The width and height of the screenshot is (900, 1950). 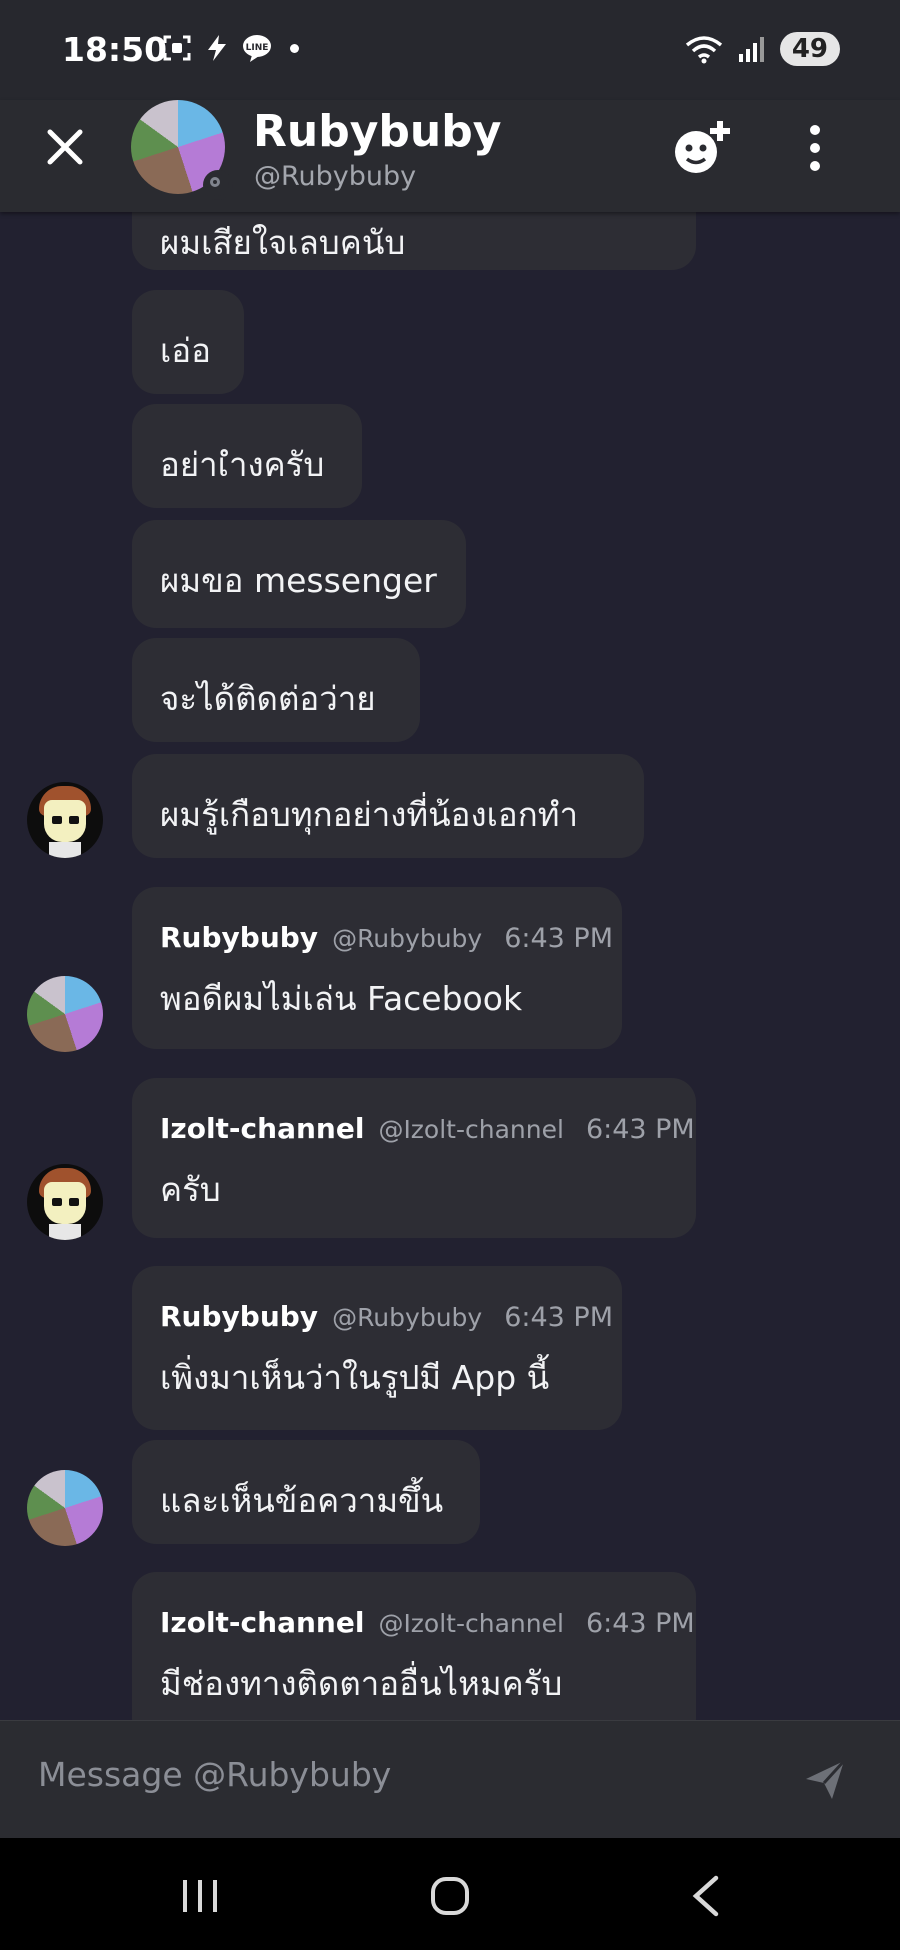 What do you see at coordinates (815, 148) in the screenshot?
I see `more-options-icon` at bounding box center [815, 148].